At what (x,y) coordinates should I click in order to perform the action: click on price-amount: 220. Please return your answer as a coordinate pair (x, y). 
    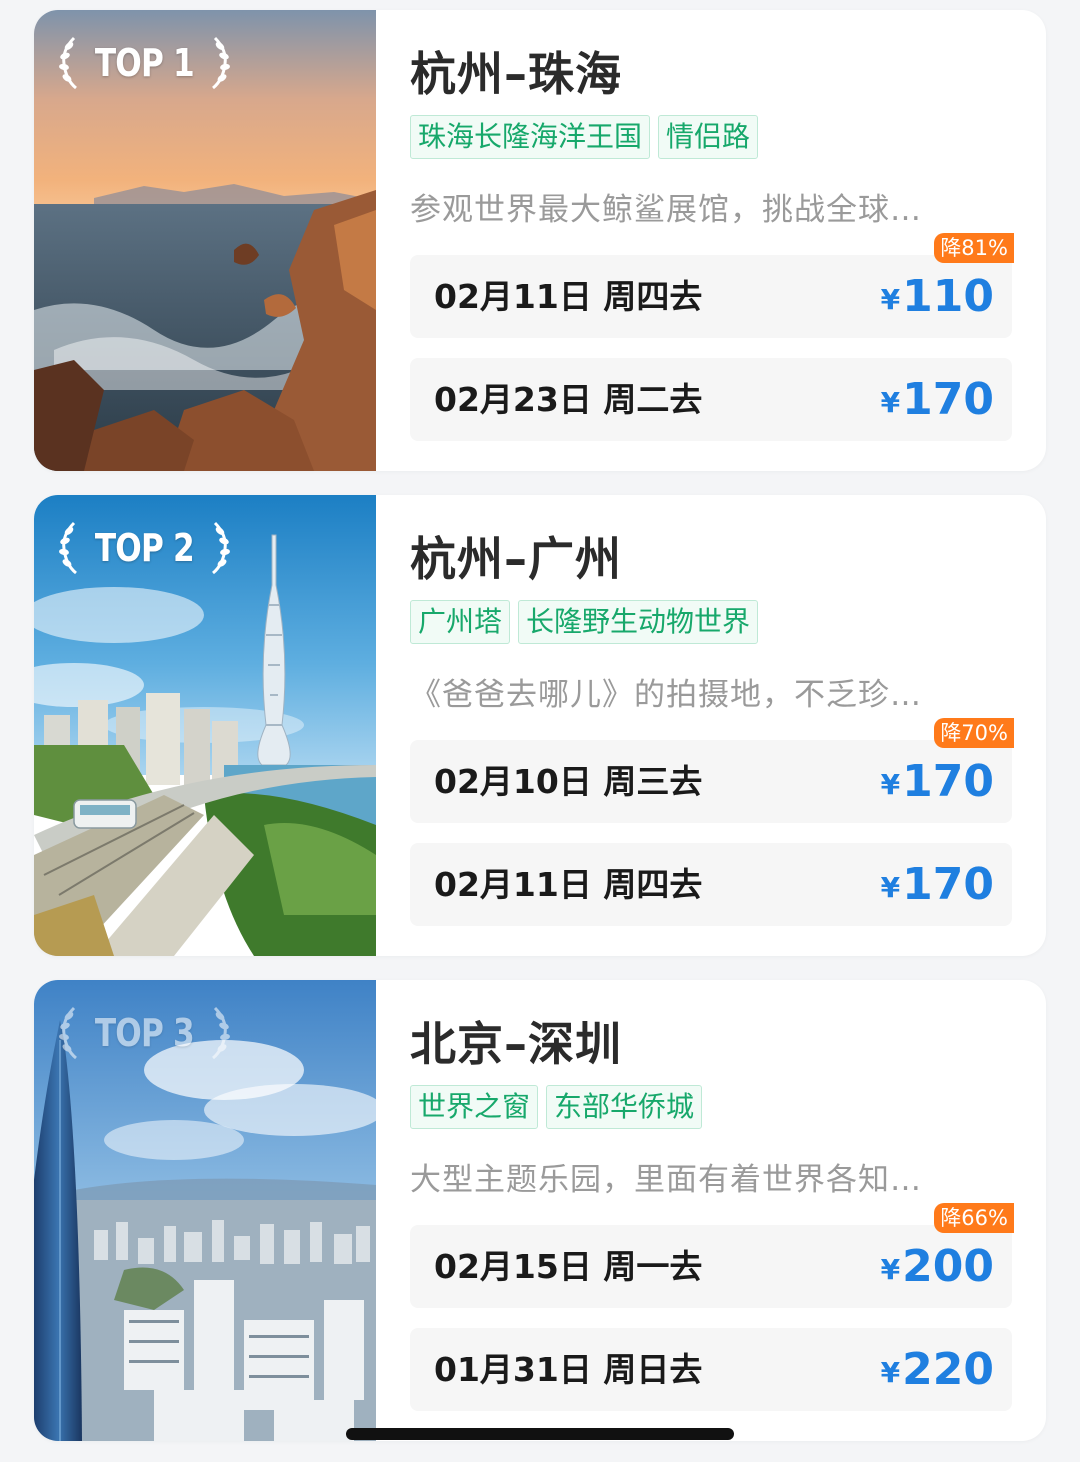
    Looking at the image, I should click on (948, 1369).